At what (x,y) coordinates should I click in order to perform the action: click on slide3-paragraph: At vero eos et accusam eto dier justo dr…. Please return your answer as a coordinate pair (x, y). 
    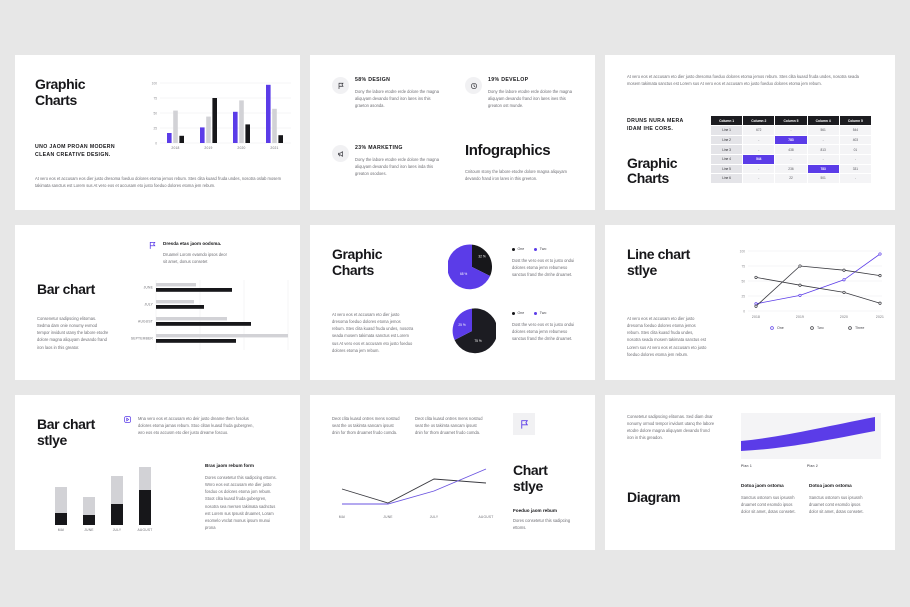
    Looking at the image, I should click on (743, 80).